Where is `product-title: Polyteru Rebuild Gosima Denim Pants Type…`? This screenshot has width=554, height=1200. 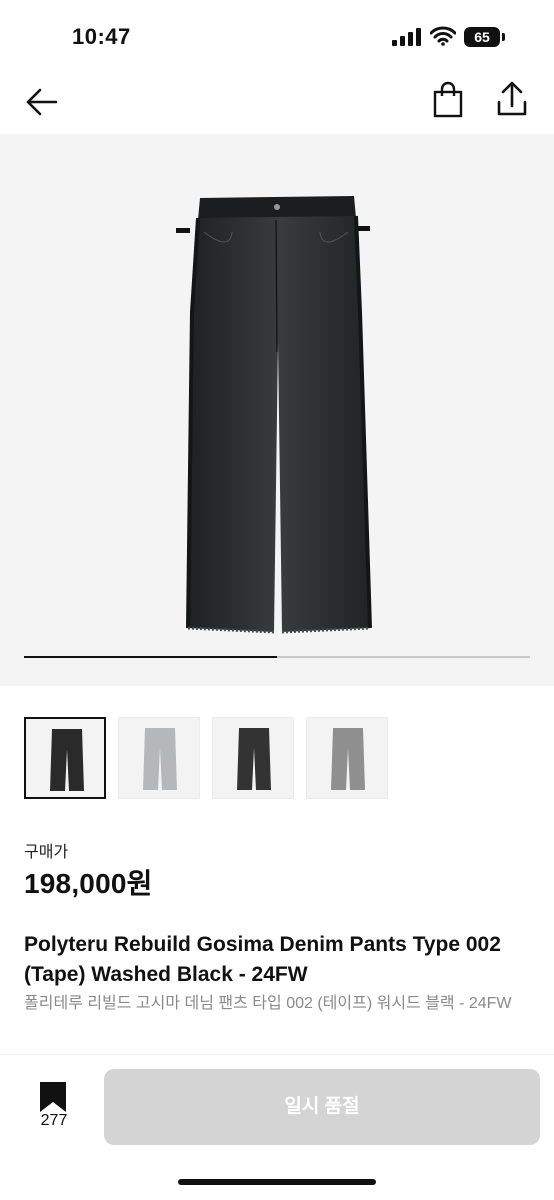
product-title: Polyteru Rebuild Gosima Denim Pants Type… is located at coordinates (262, 959).